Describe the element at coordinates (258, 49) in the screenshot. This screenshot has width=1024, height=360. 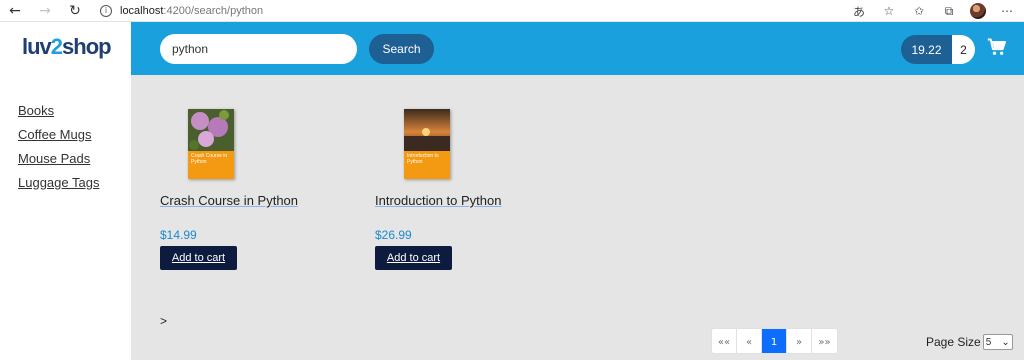
I see `search-input` at that location.